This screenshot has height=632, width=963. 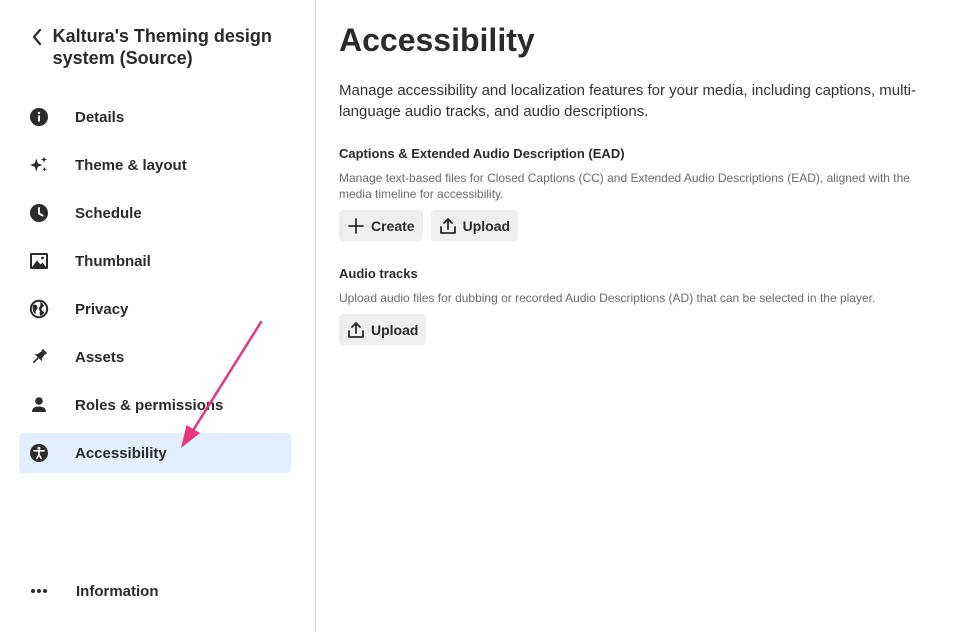 I want to click on sidebar-item-label: Privacy, so click(x=102, y=309).